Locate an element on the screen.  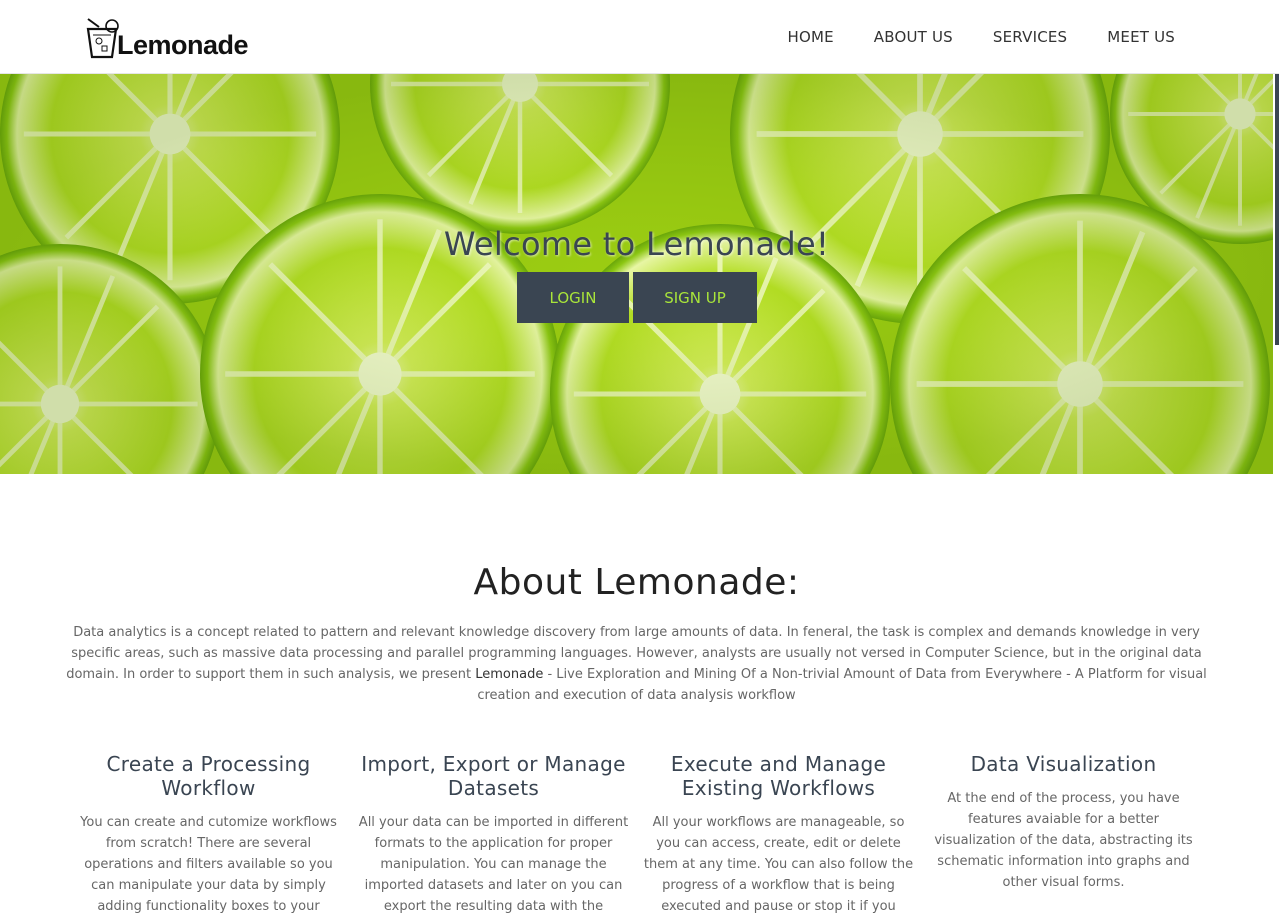
site-header: Lemonade HOME ABOUT US SERVICES MEET US is located at coordinates (639, 37).